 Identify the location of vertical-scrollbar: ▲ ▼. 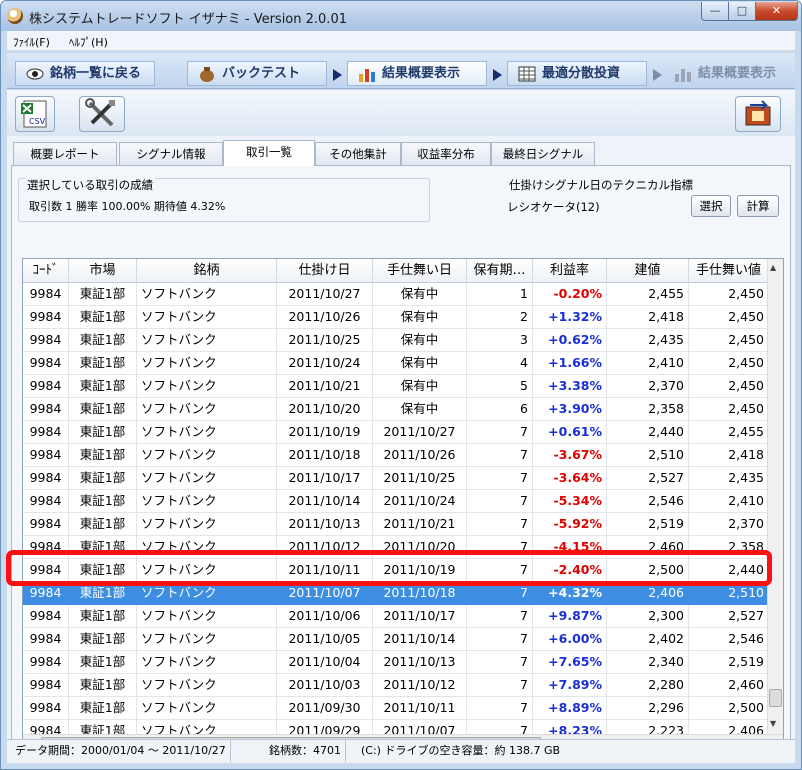
(775, 496).